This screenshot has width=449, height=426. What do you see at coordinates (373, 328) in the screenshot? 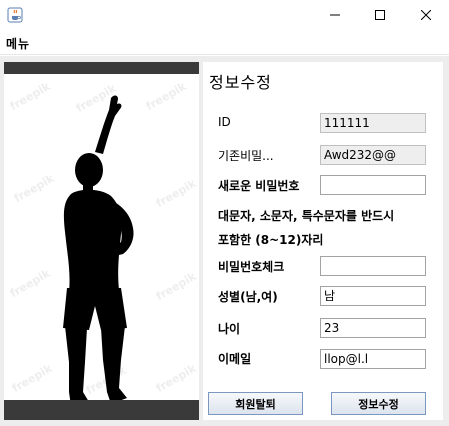
I see `age-input: 23` at bounding box center [373, 328].